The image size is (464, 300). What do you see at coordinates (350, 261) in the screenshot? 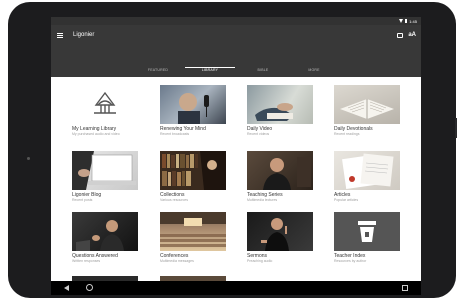
I see `card-subtitle: Resources by author` at bounding box center [350, 261].